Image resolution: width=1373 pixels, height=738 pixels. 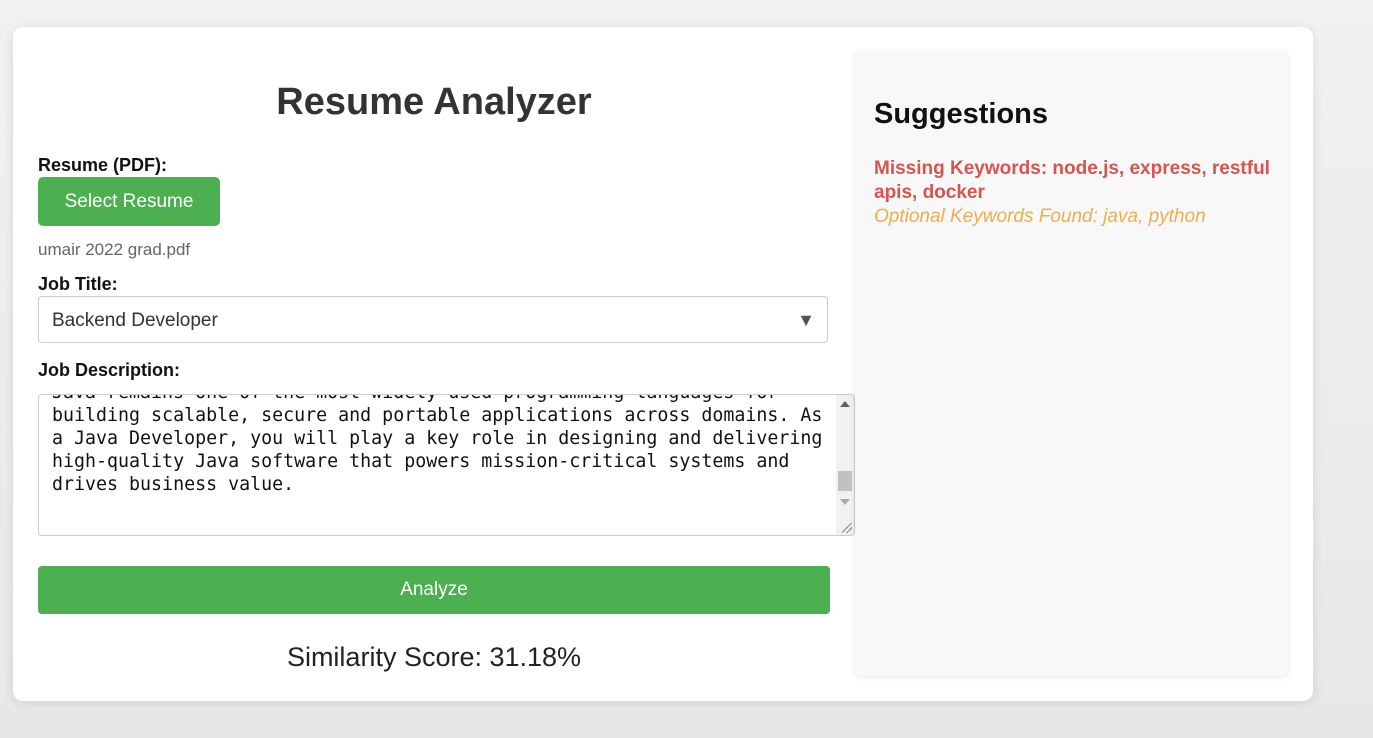 What do you see at coordinates (109, 370) in the screenshot?
I see `job-description-label: Job Description:` at bounding box center [109, 370].